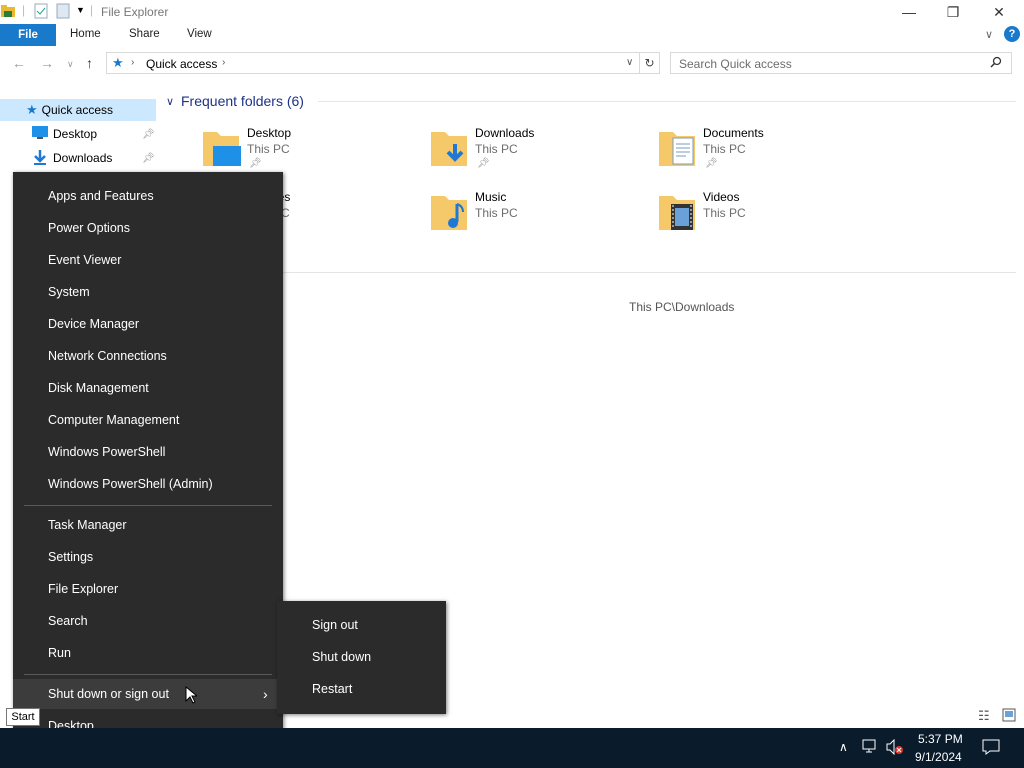  I want to click on search-placeholder: Search Quick access, so click(735, 64).